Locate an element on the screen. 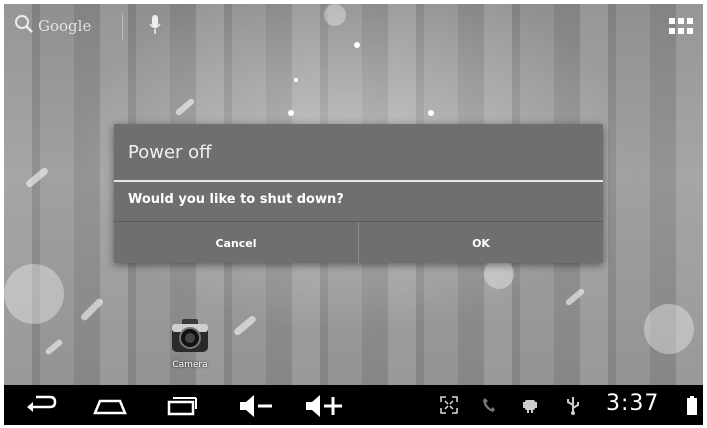 The image size is (707, 428). dialog-title-divider is located at coordinates (358, 181).